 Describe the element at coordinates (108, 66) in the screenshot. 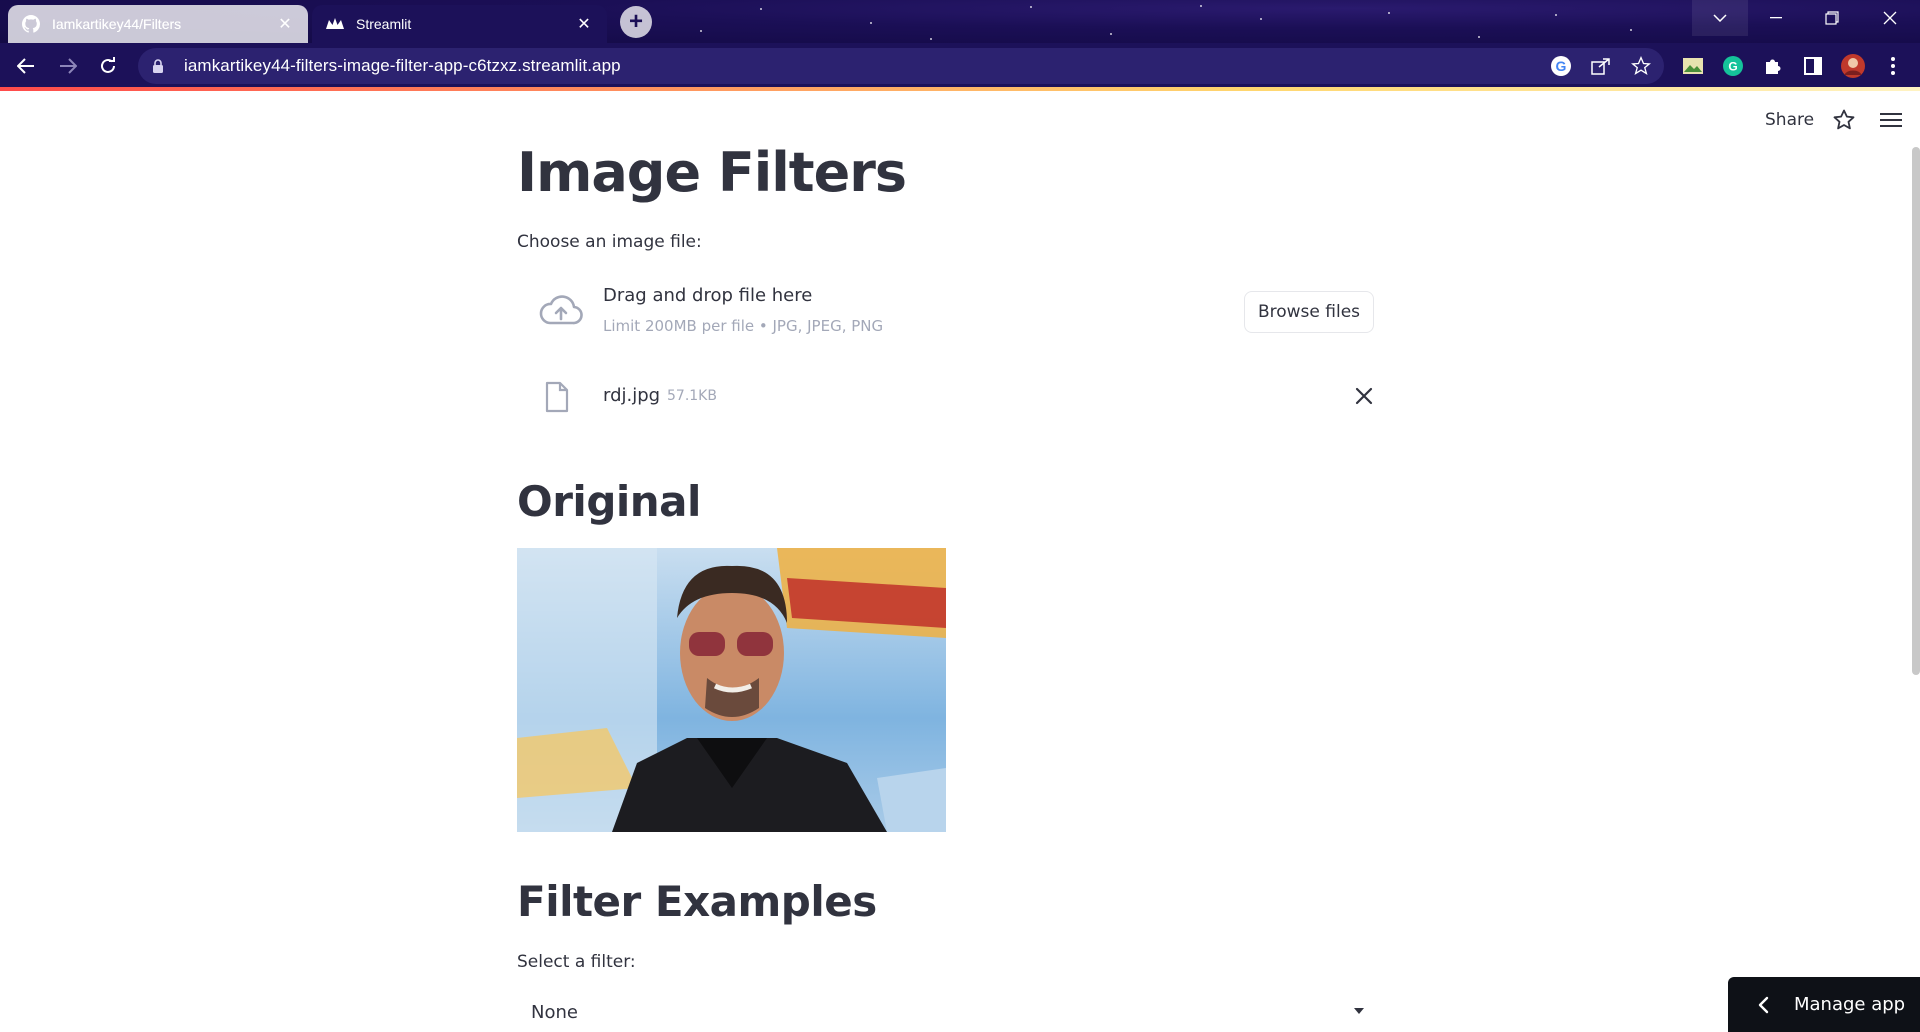

I see `reload-icon` at that location.